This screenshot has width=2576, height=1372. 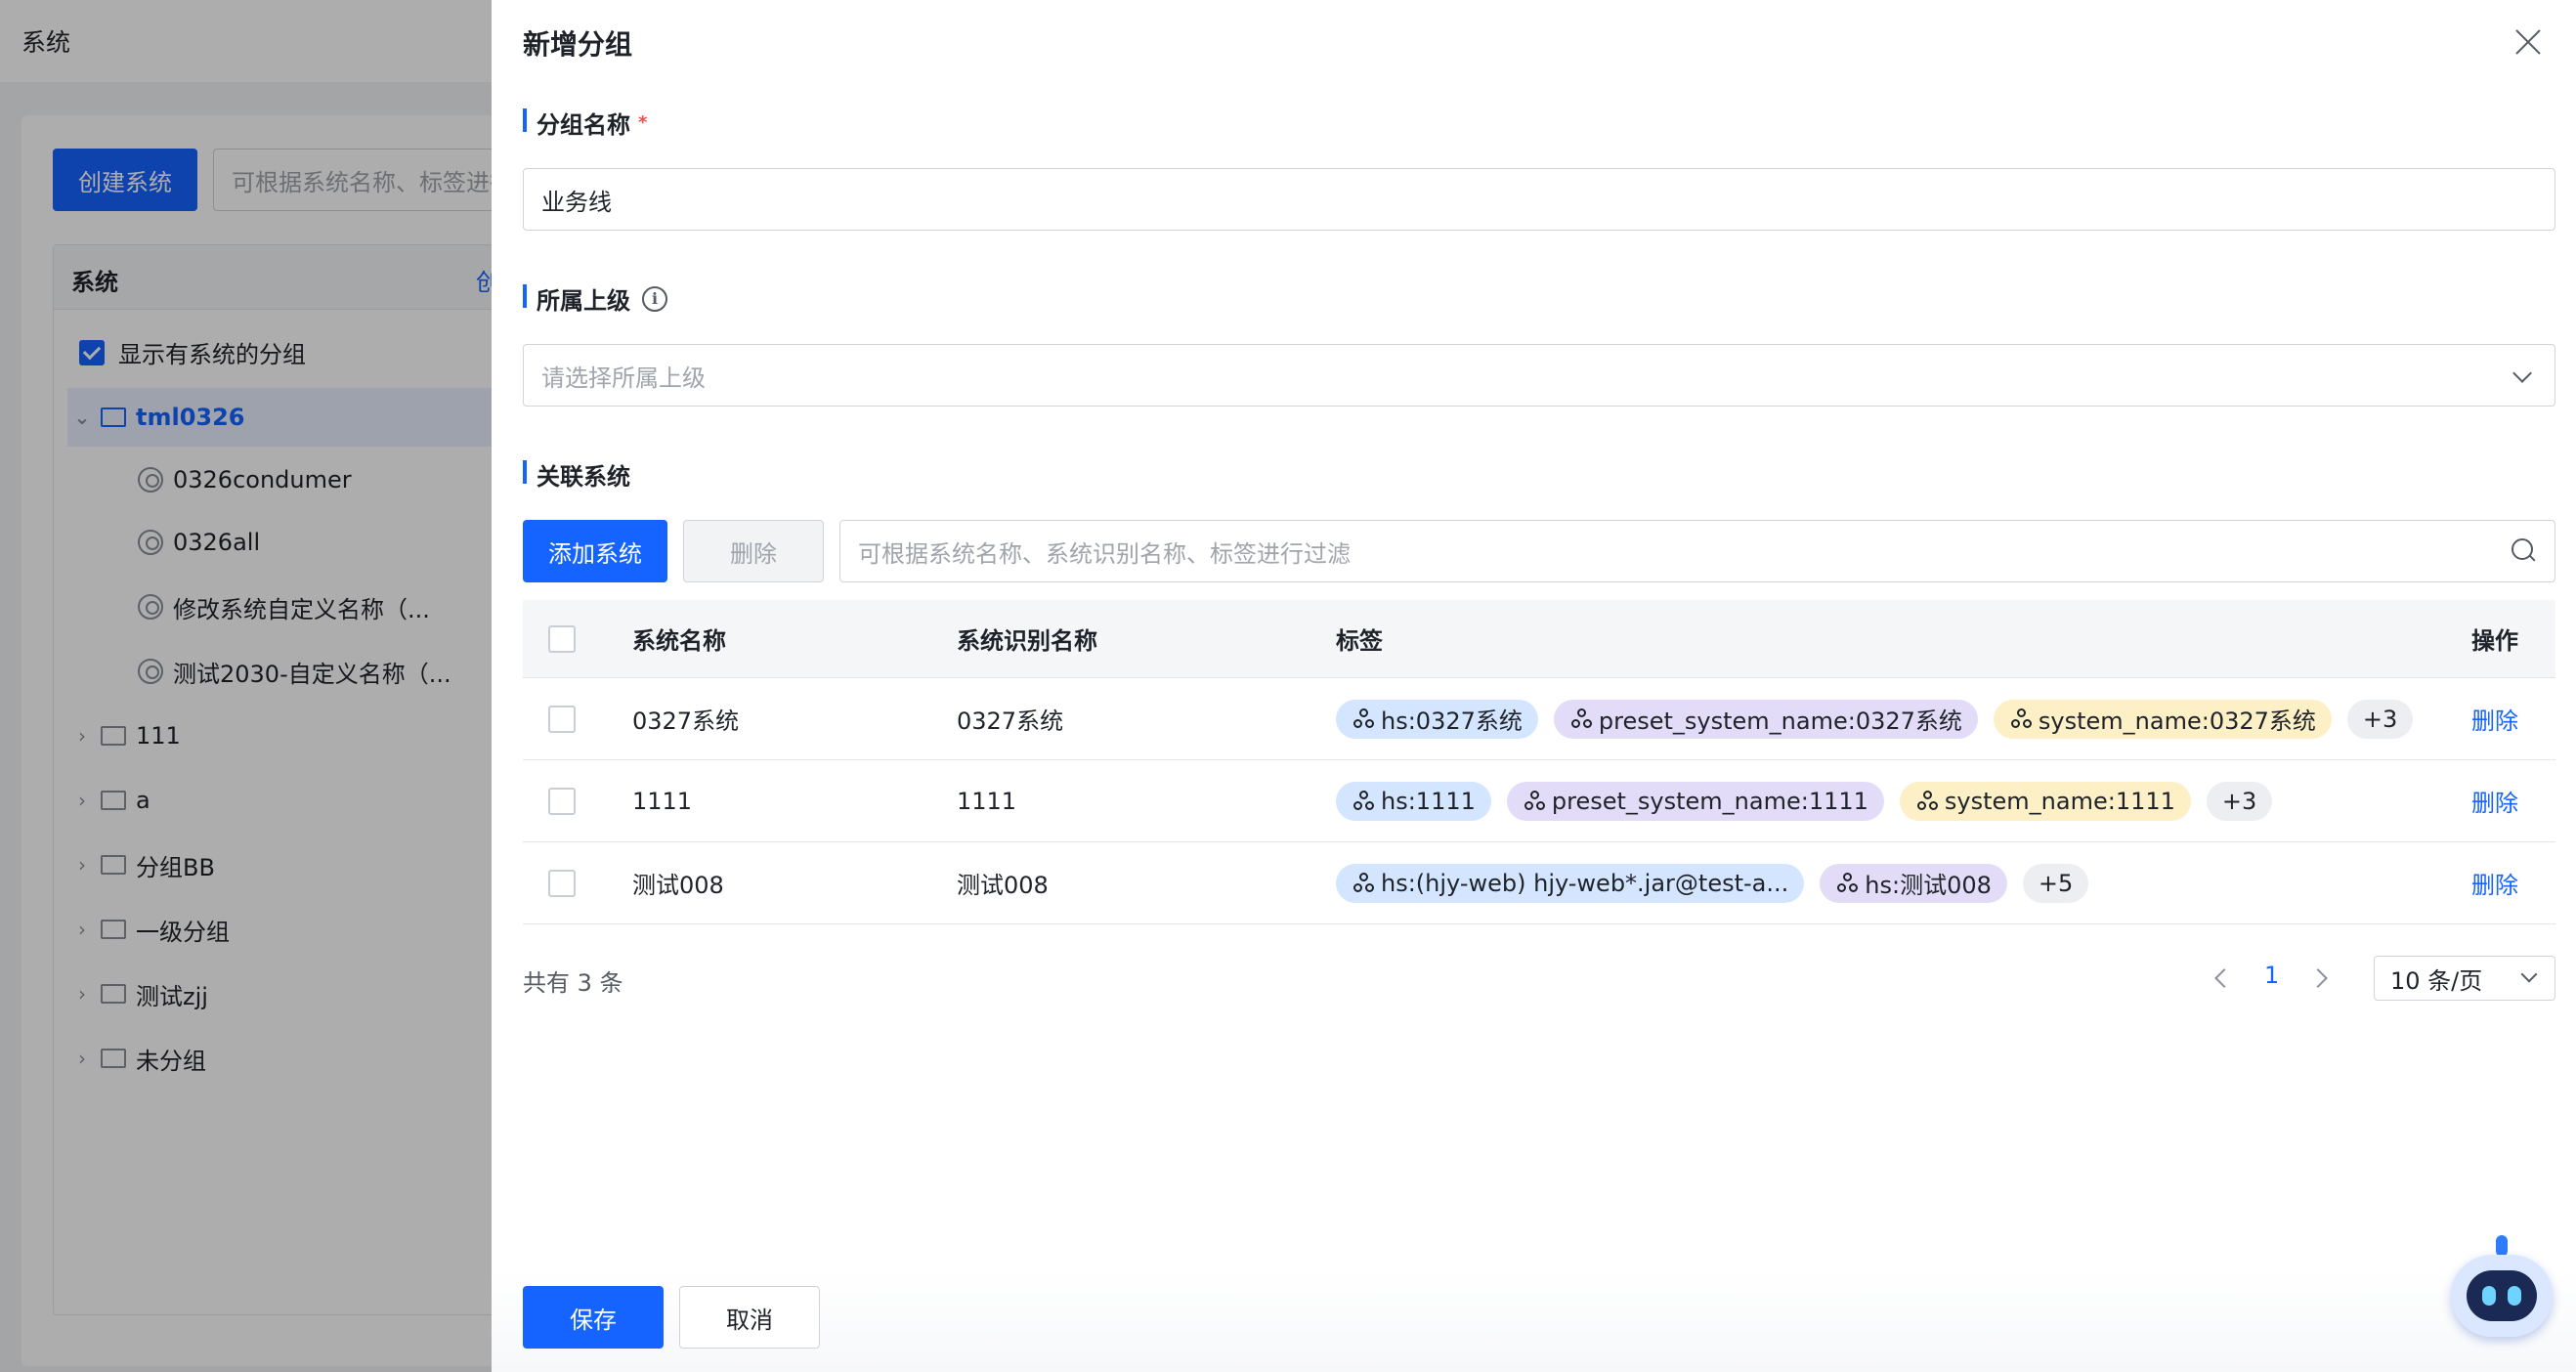 What do you see at coordinates (1104, 553) in the screenshot?
I see `filter-placeholder: 可根据系统名称、系统识别名称、标签进行过滤` at bounding box center [1104, 553].